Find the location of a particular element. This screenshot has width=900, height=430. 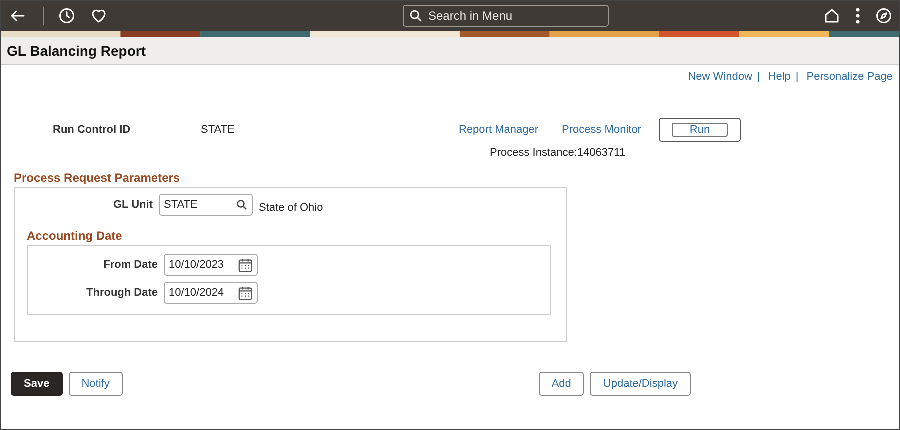

date-box: 10/10/2023 is located at coordinates (211, 265).